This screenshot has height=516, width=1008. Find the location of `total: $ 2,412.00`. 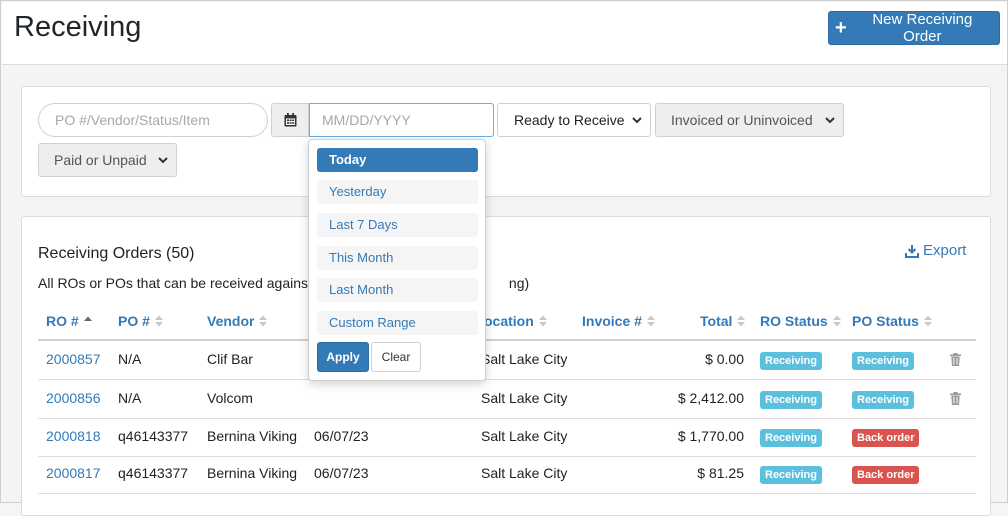

total: $ 2,412.00 is located at coordinates (710, 398).